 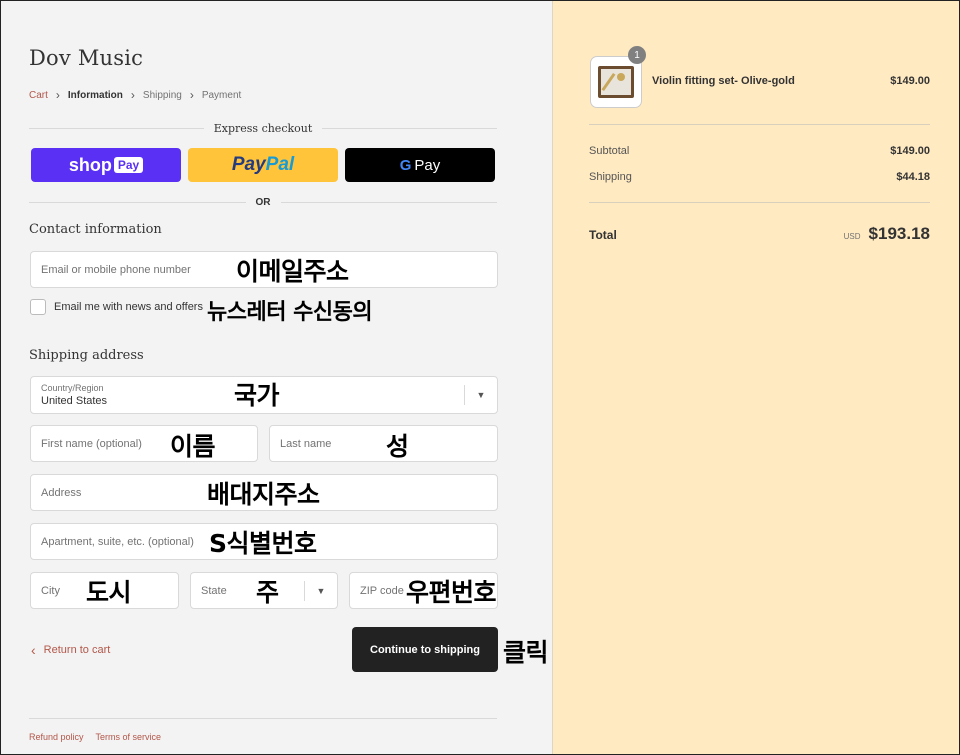 What do you see at coordinates (852, 236) in the screenshot?
I see `currency-code: USD` at bounding box center [852, 236].